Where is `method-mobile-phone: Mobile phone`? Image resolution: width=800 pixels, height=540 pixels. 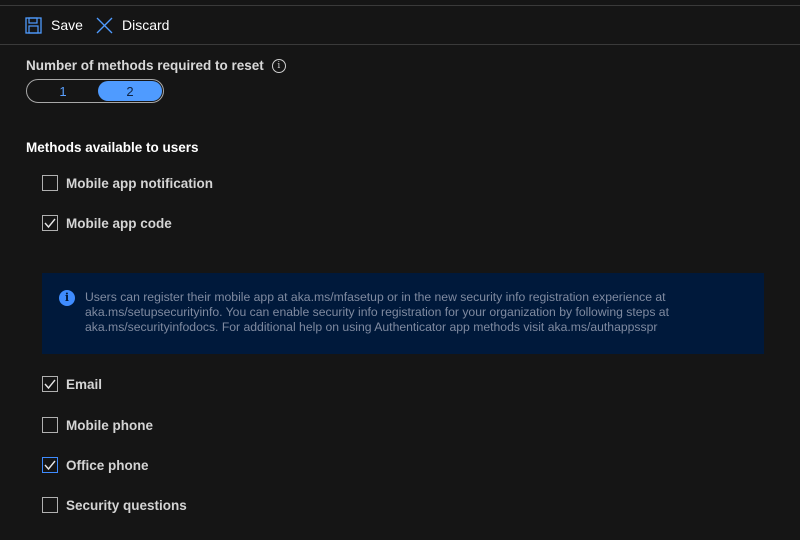 method-mobile-phone: Mobile phone is located at coordinates (97, 425).